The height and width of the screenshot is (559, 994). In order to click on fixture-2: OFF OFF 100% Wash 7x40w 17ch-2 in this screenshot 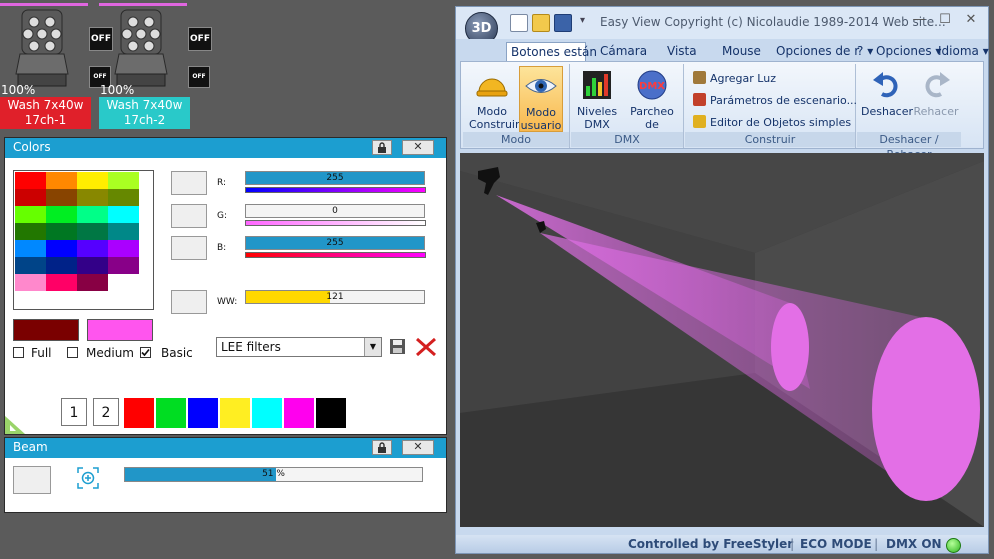, I will do `click(155, 65)`.